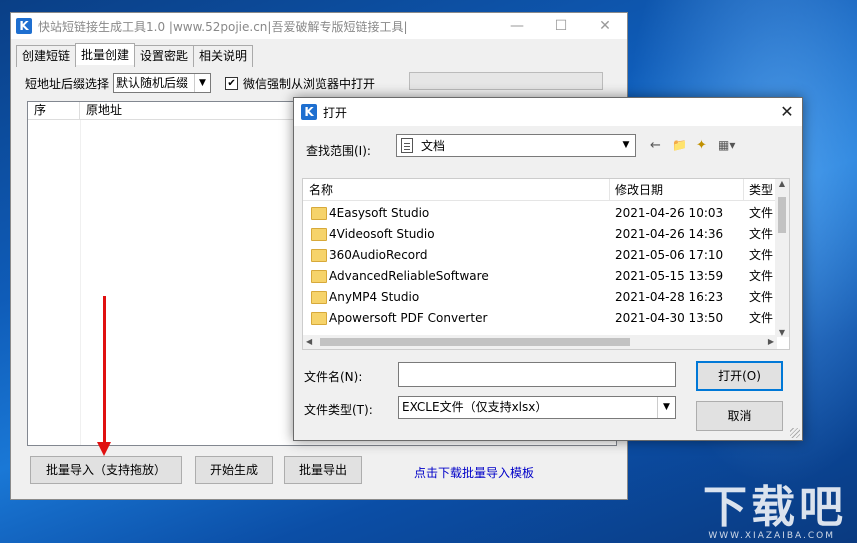 The image size is (857, 543). Describe the element at coordinates (309, 342) in the screenshot. I see `scroll-left-icon: ◀` at that location.